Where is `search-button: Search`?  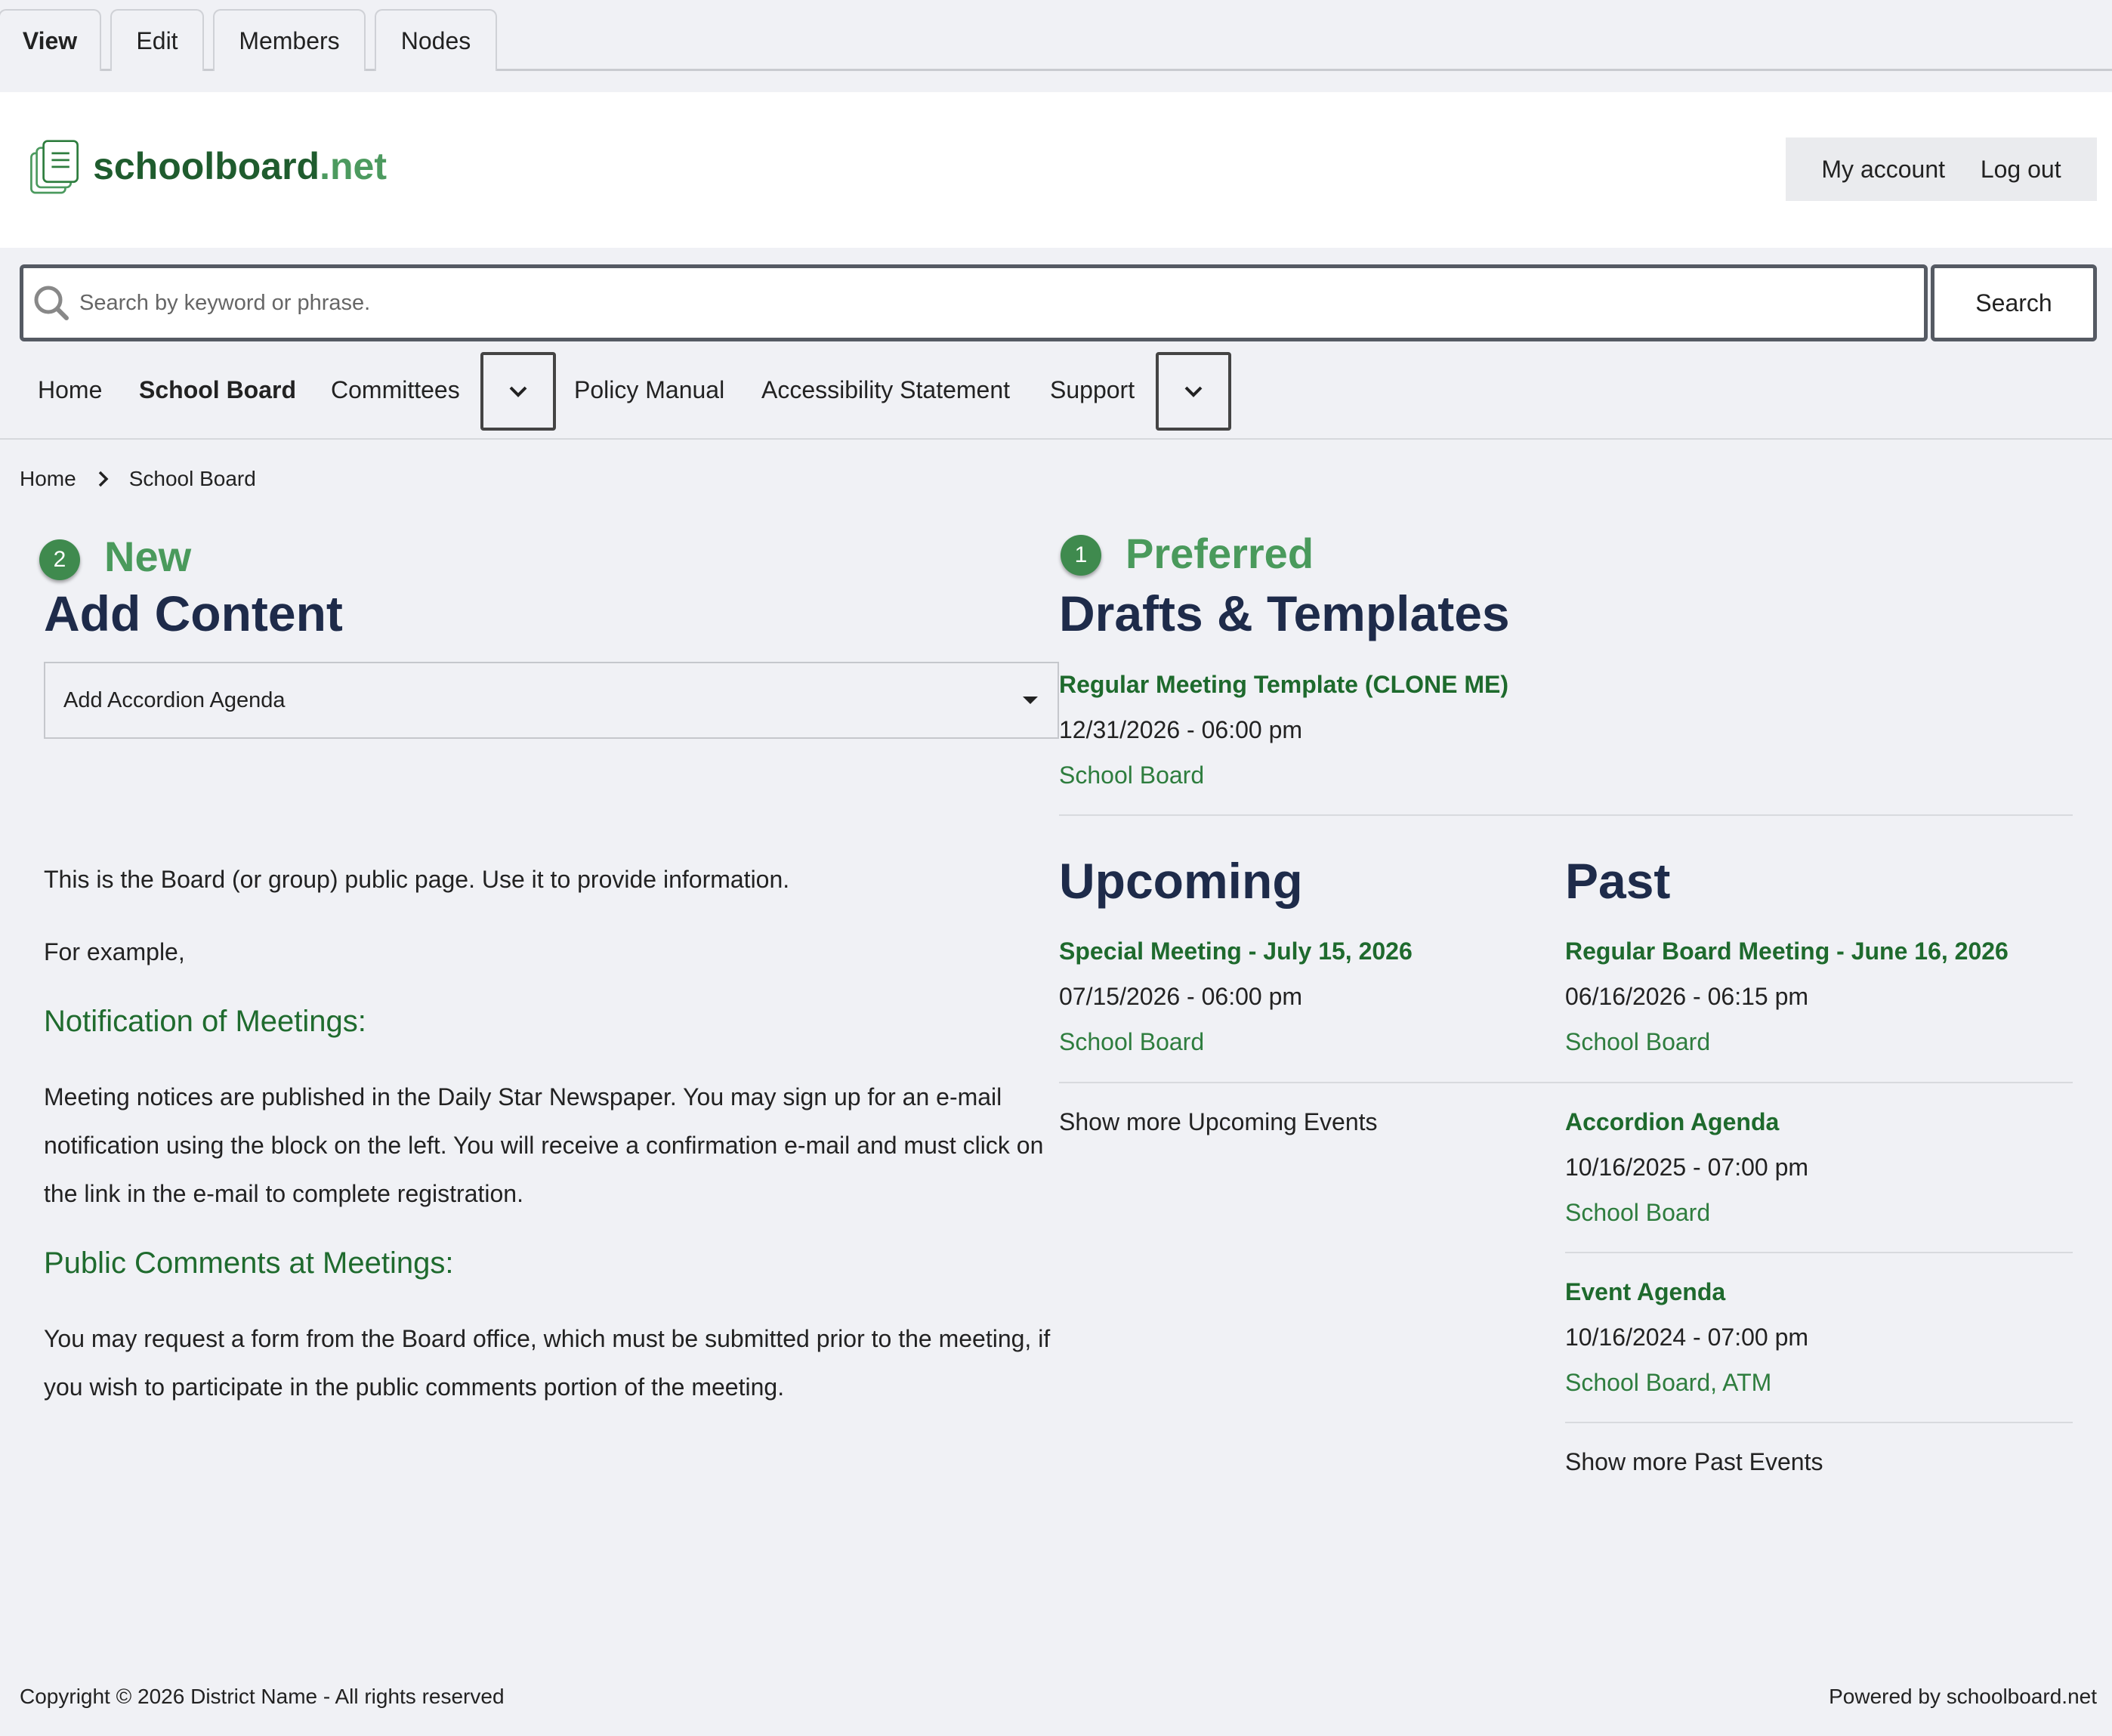 search-button: Search is located at coordinates (2014, 302).